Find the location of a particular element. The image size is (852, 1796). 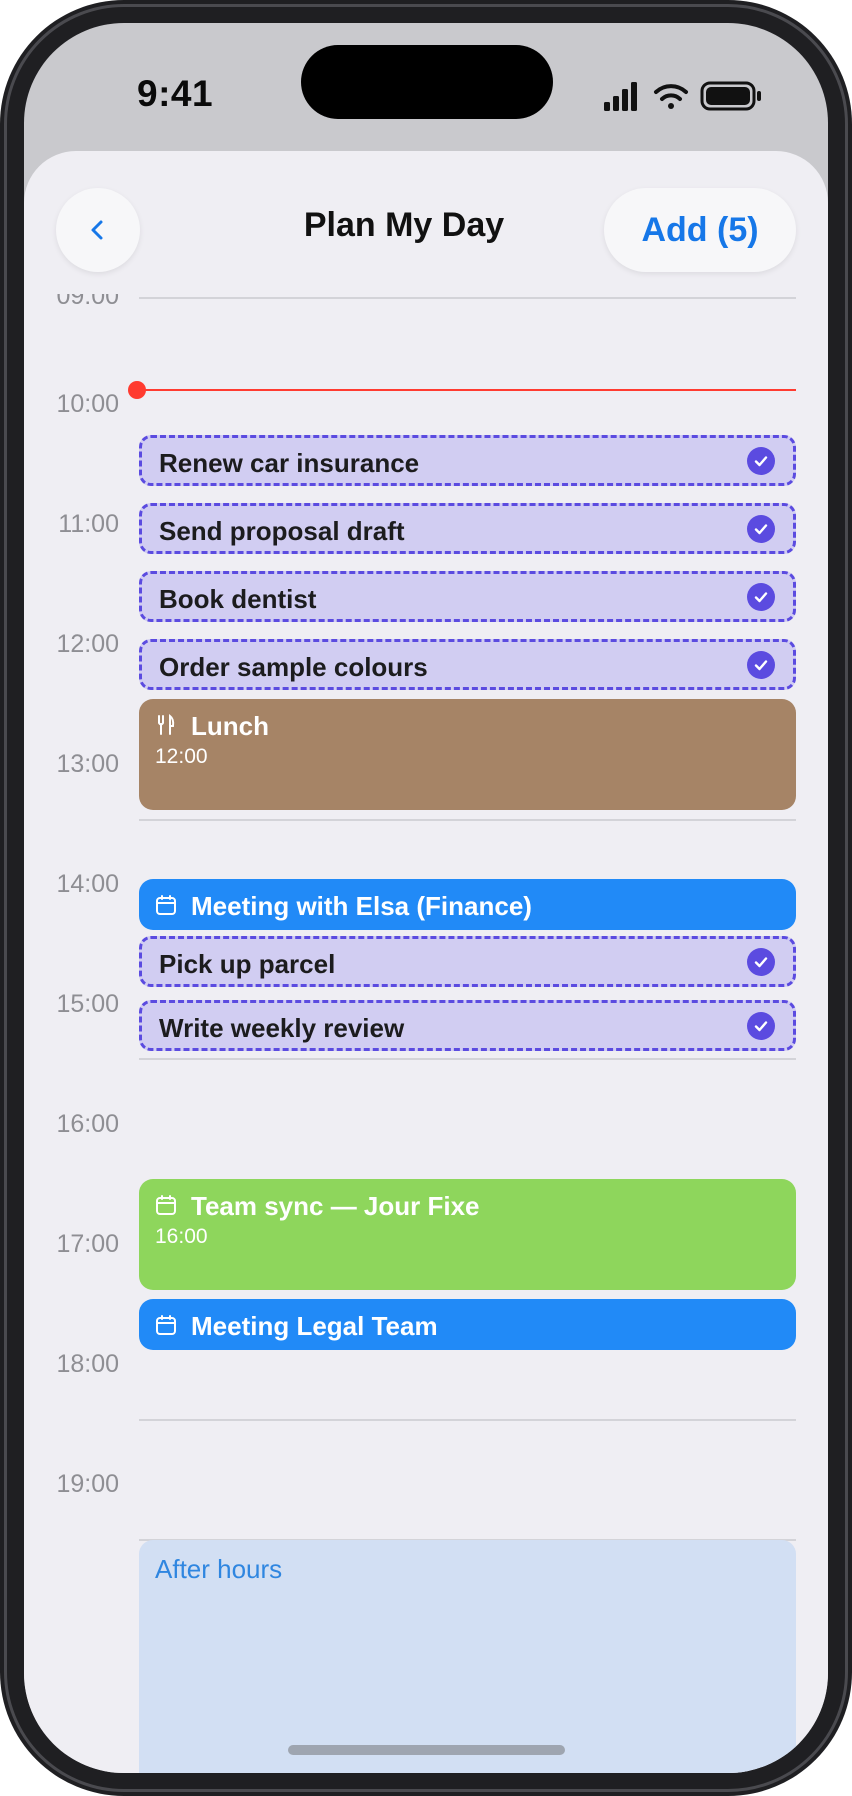

task-item: Order sample colours is located at coordinates (467, 664).